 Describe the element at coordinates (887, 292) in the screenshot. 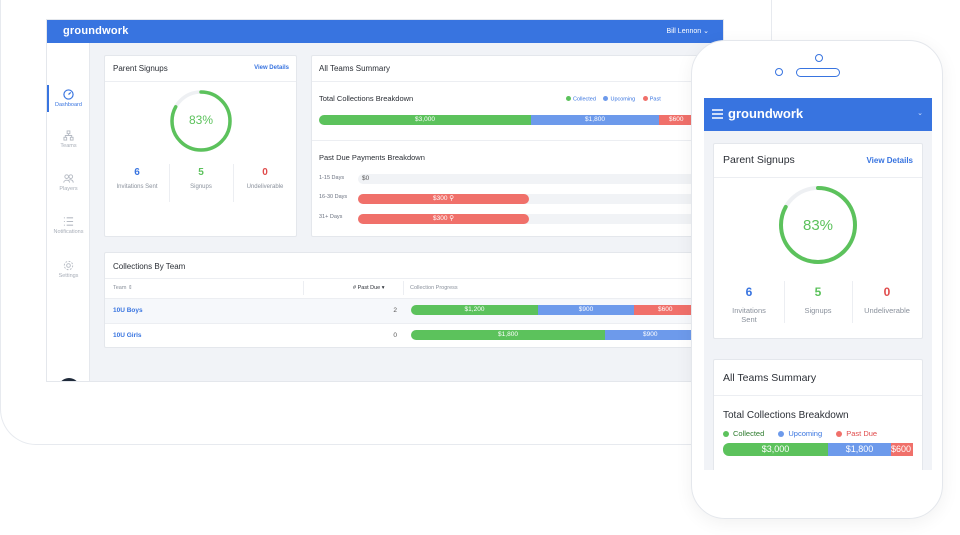

I see `undeliverable-count: 0` at that location.